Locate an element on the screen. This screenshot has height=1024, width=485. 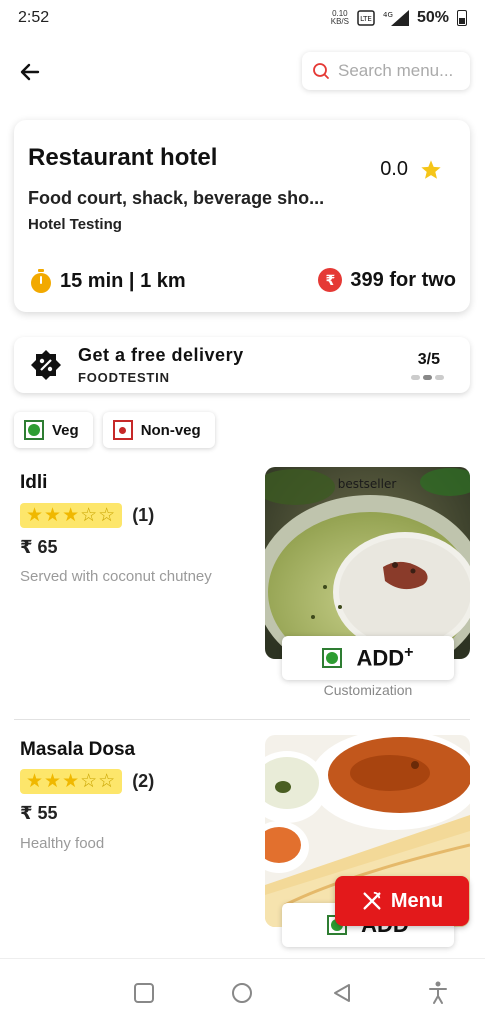
accessibility-button is located at coordinates (438, 993).